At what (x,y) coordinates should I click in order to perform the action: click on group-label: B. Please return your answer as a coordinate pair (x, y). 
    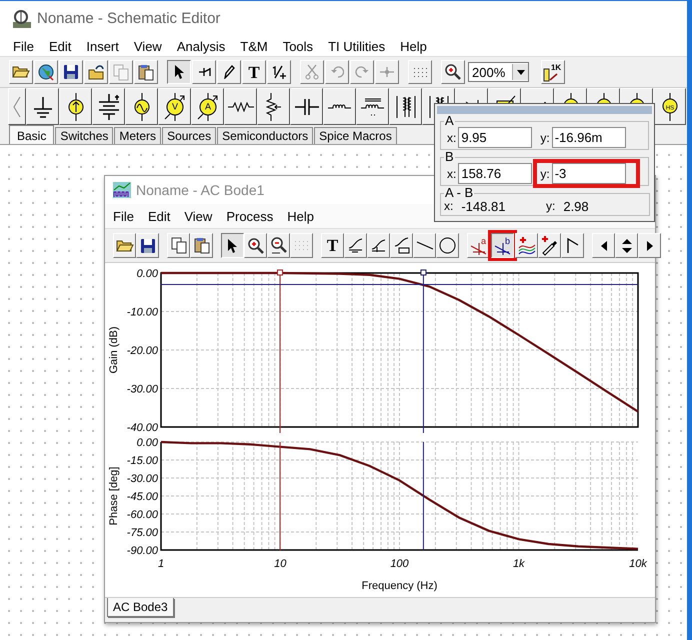
    Looking at the image, I should click on (449, 157).